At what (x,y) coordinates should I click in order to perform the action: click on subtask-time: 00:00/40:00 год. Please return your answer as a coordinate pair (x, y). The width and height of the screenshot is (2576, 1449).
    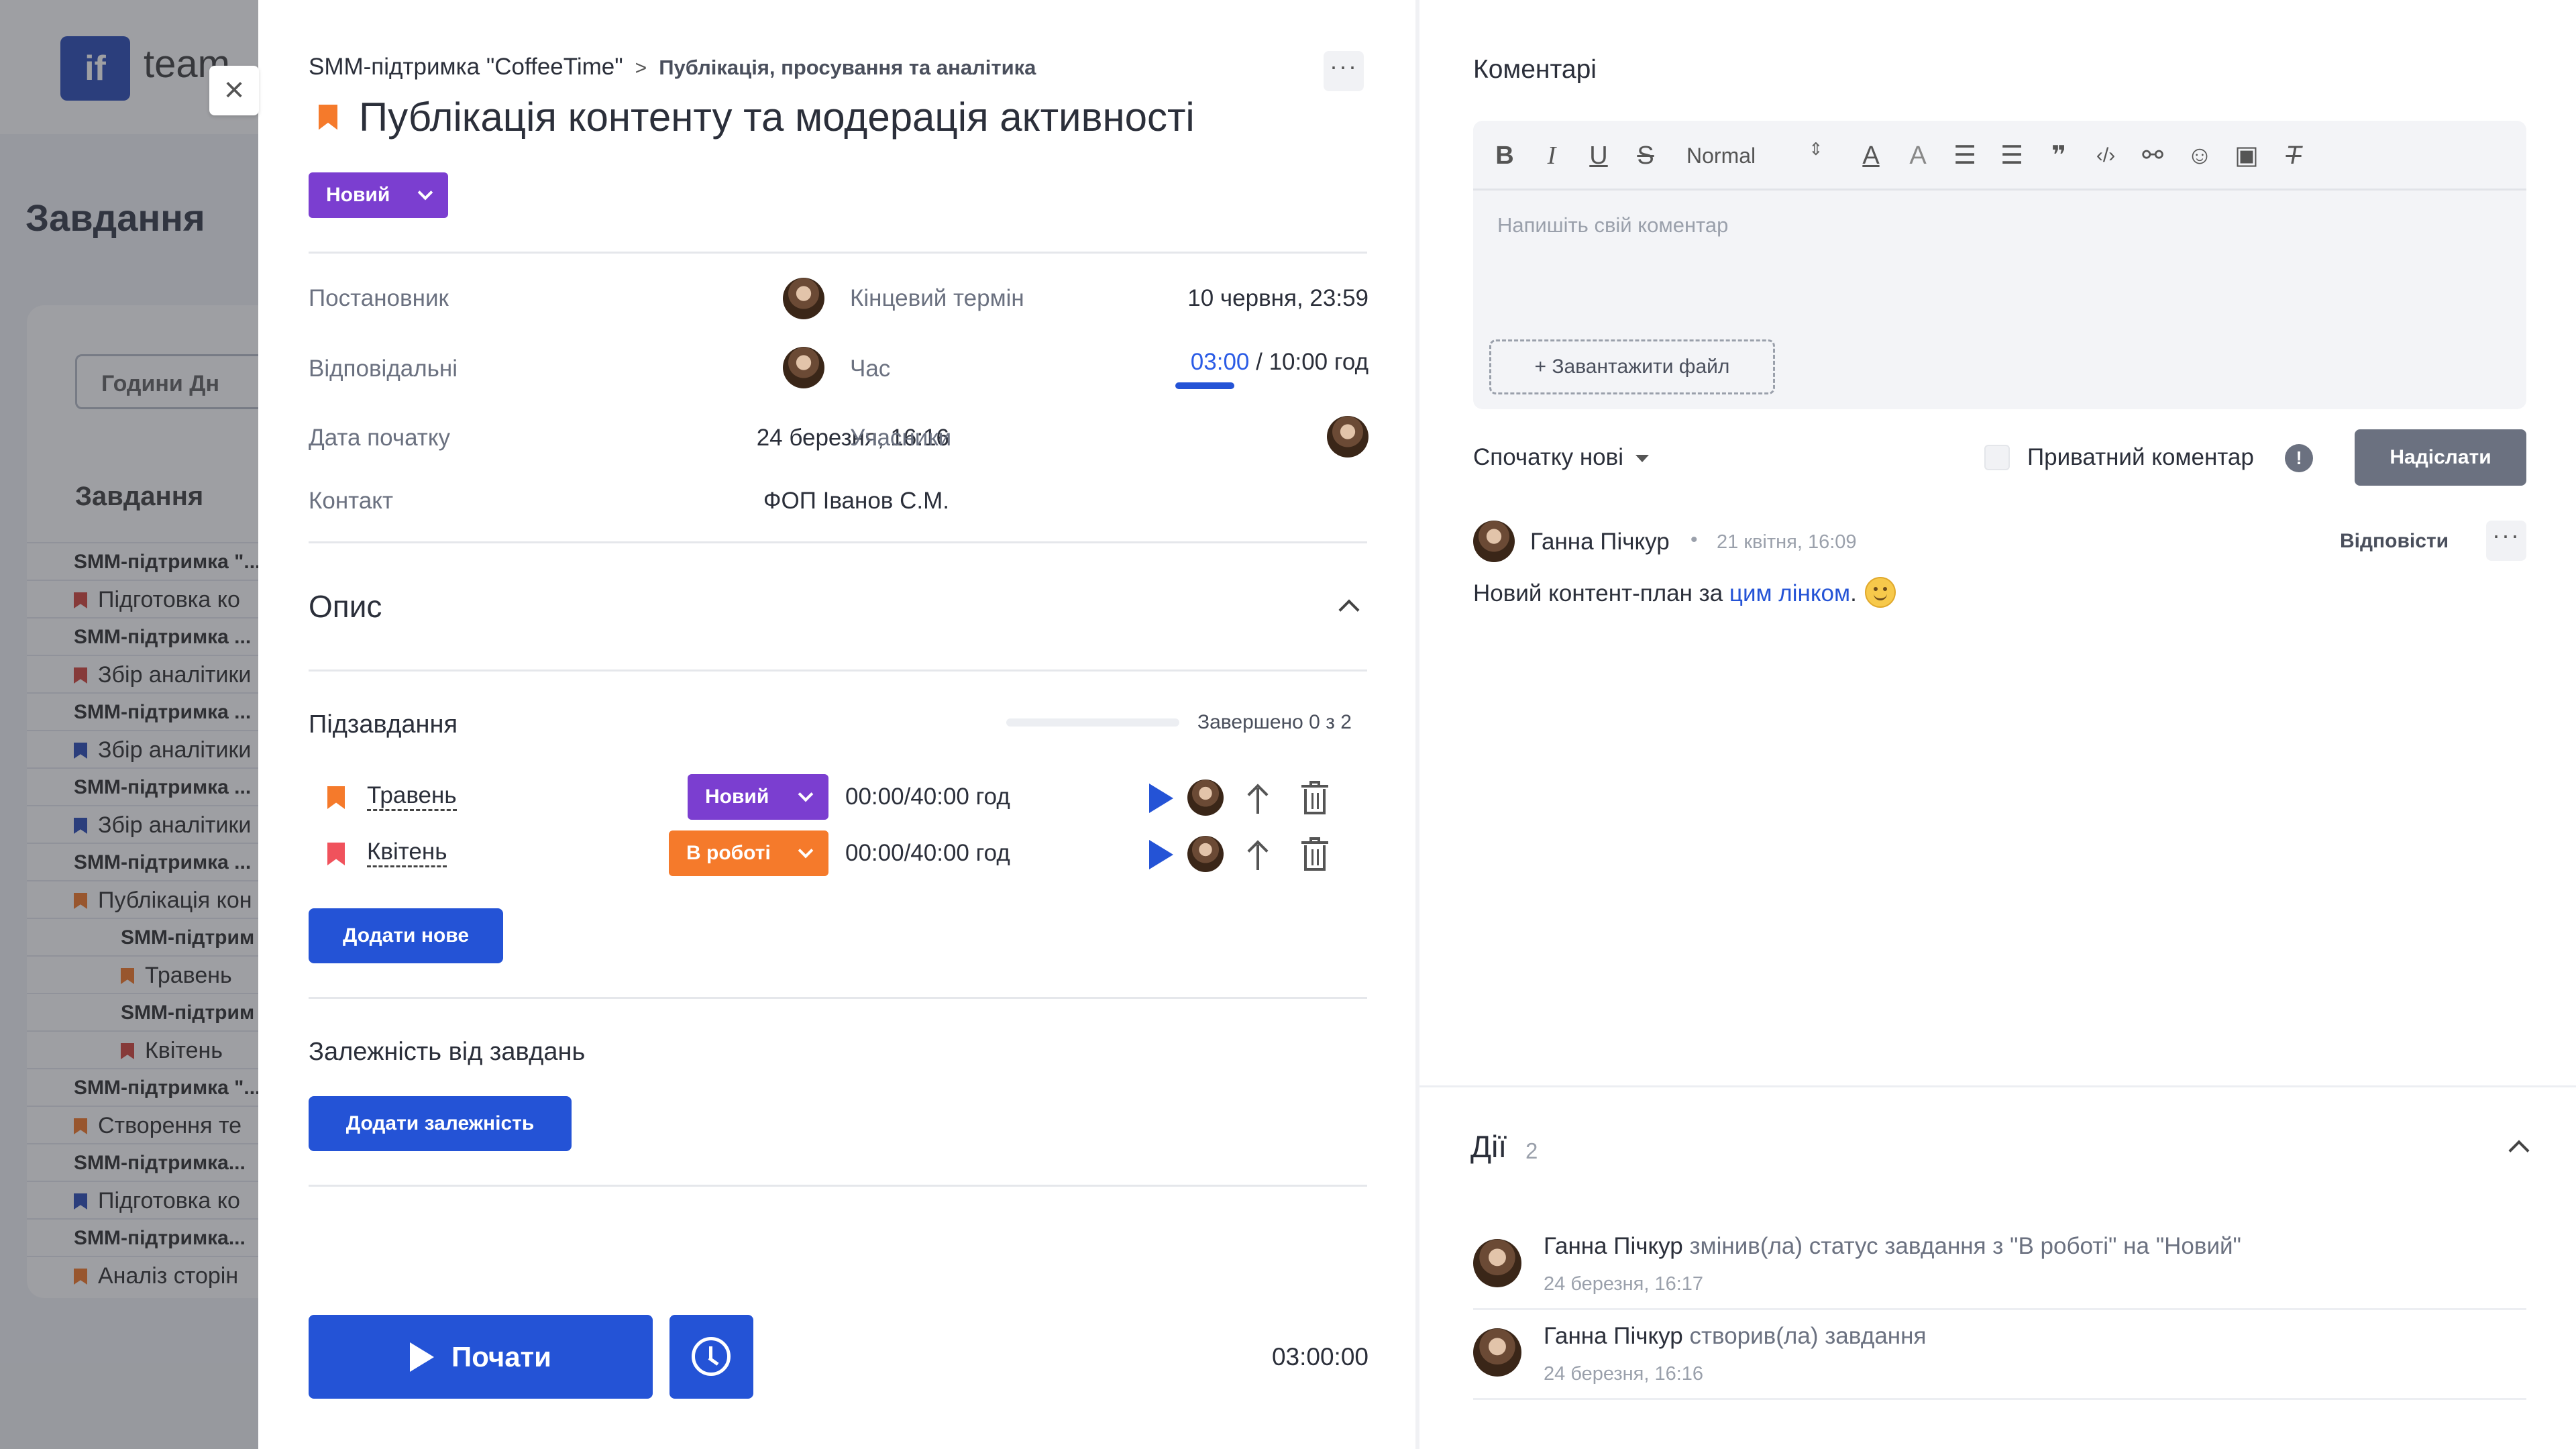
    Looking at the image, I should click on (927, 797).